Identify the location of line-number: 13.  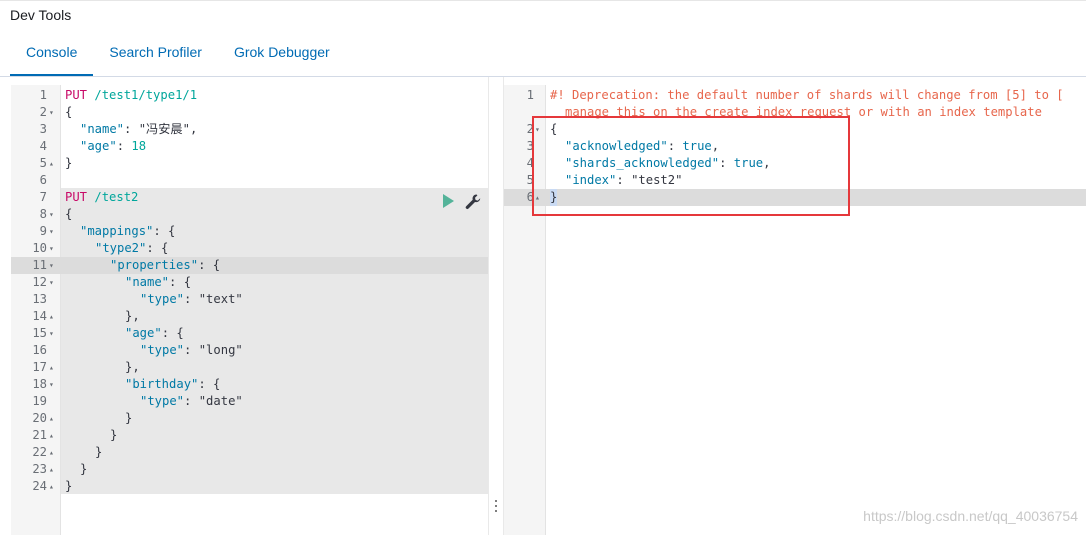
(39, 299).